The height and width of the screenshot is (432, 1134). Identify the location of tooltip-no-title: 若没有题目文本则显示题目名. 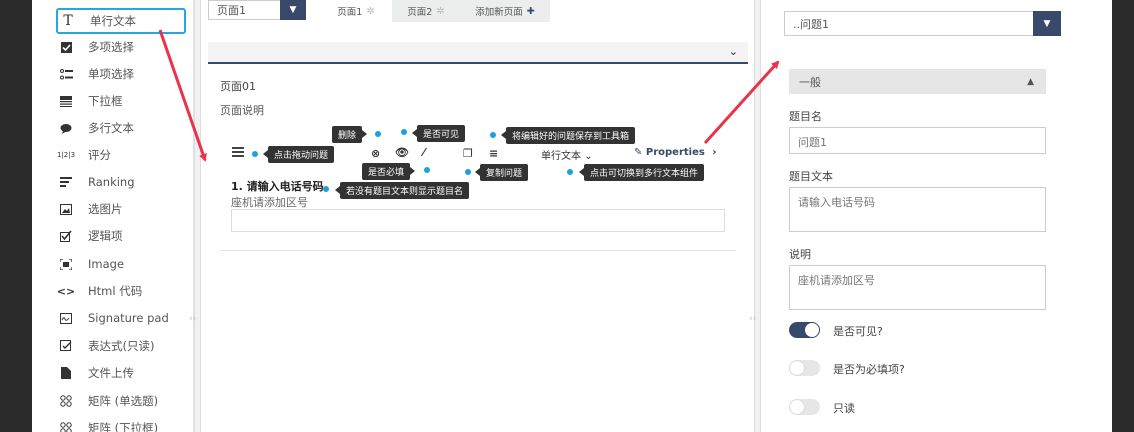
(402, 190).